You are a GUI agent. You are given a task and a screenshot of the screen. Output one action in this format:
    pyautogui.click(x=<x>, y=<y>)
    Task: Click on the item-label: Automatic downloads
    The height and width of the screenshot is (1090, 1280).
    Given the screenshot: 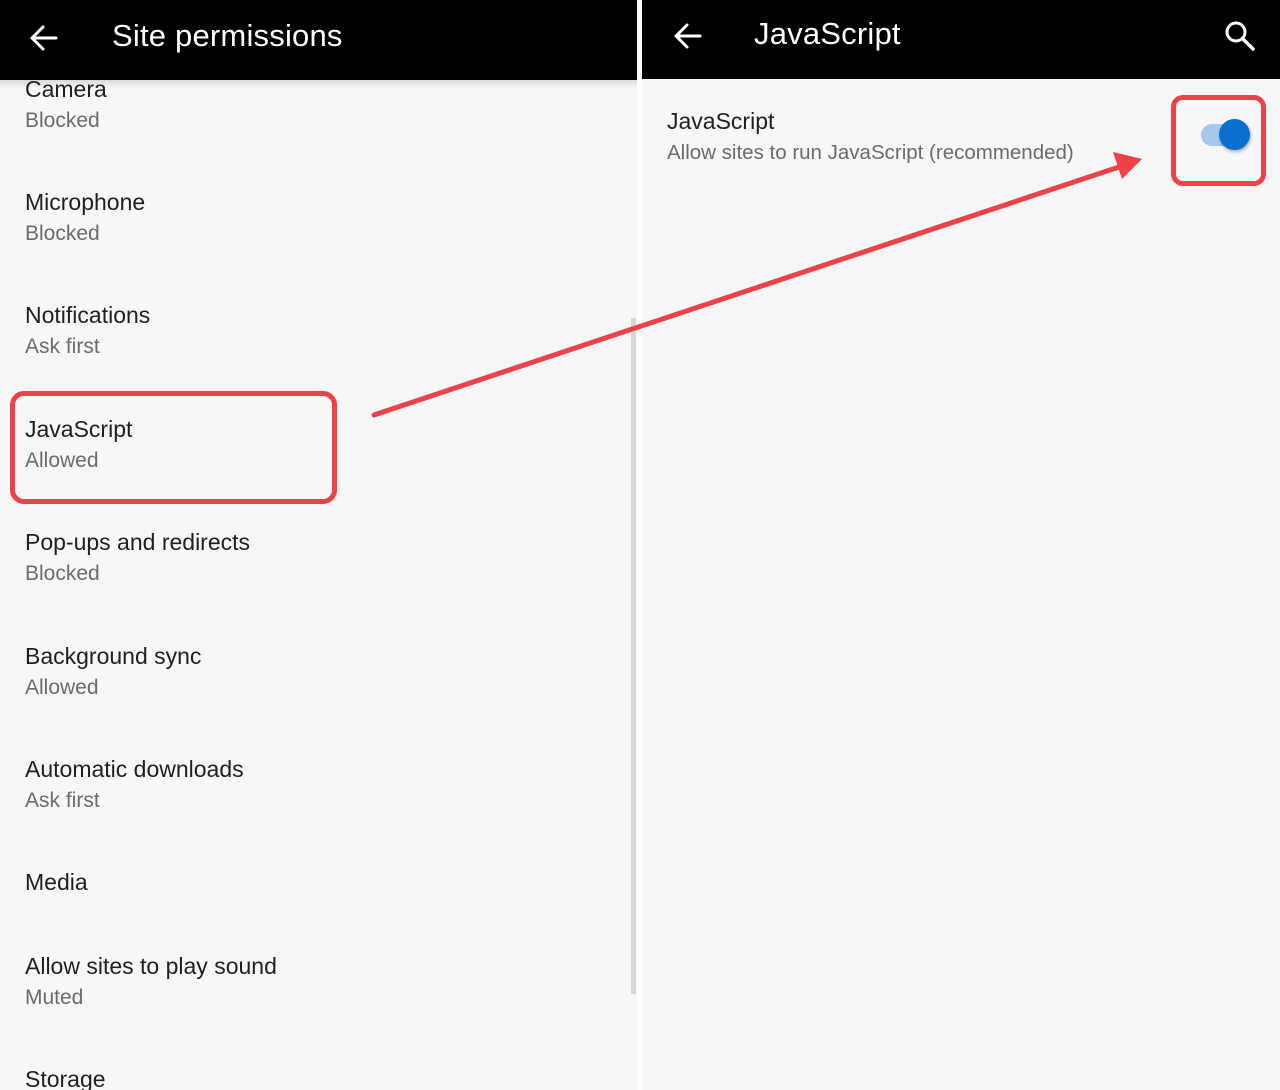 What is the action you would take?
    pyautogui.click(x=134, y=769)
    